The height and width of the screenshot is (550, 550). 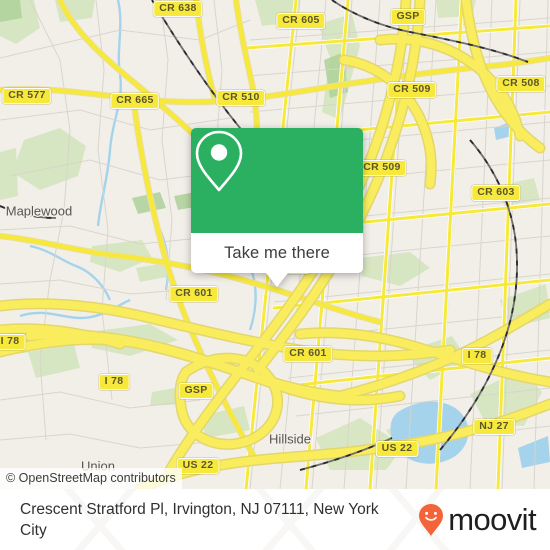 I want to click on road-shield: CR 510, so click(x=241, y=98).